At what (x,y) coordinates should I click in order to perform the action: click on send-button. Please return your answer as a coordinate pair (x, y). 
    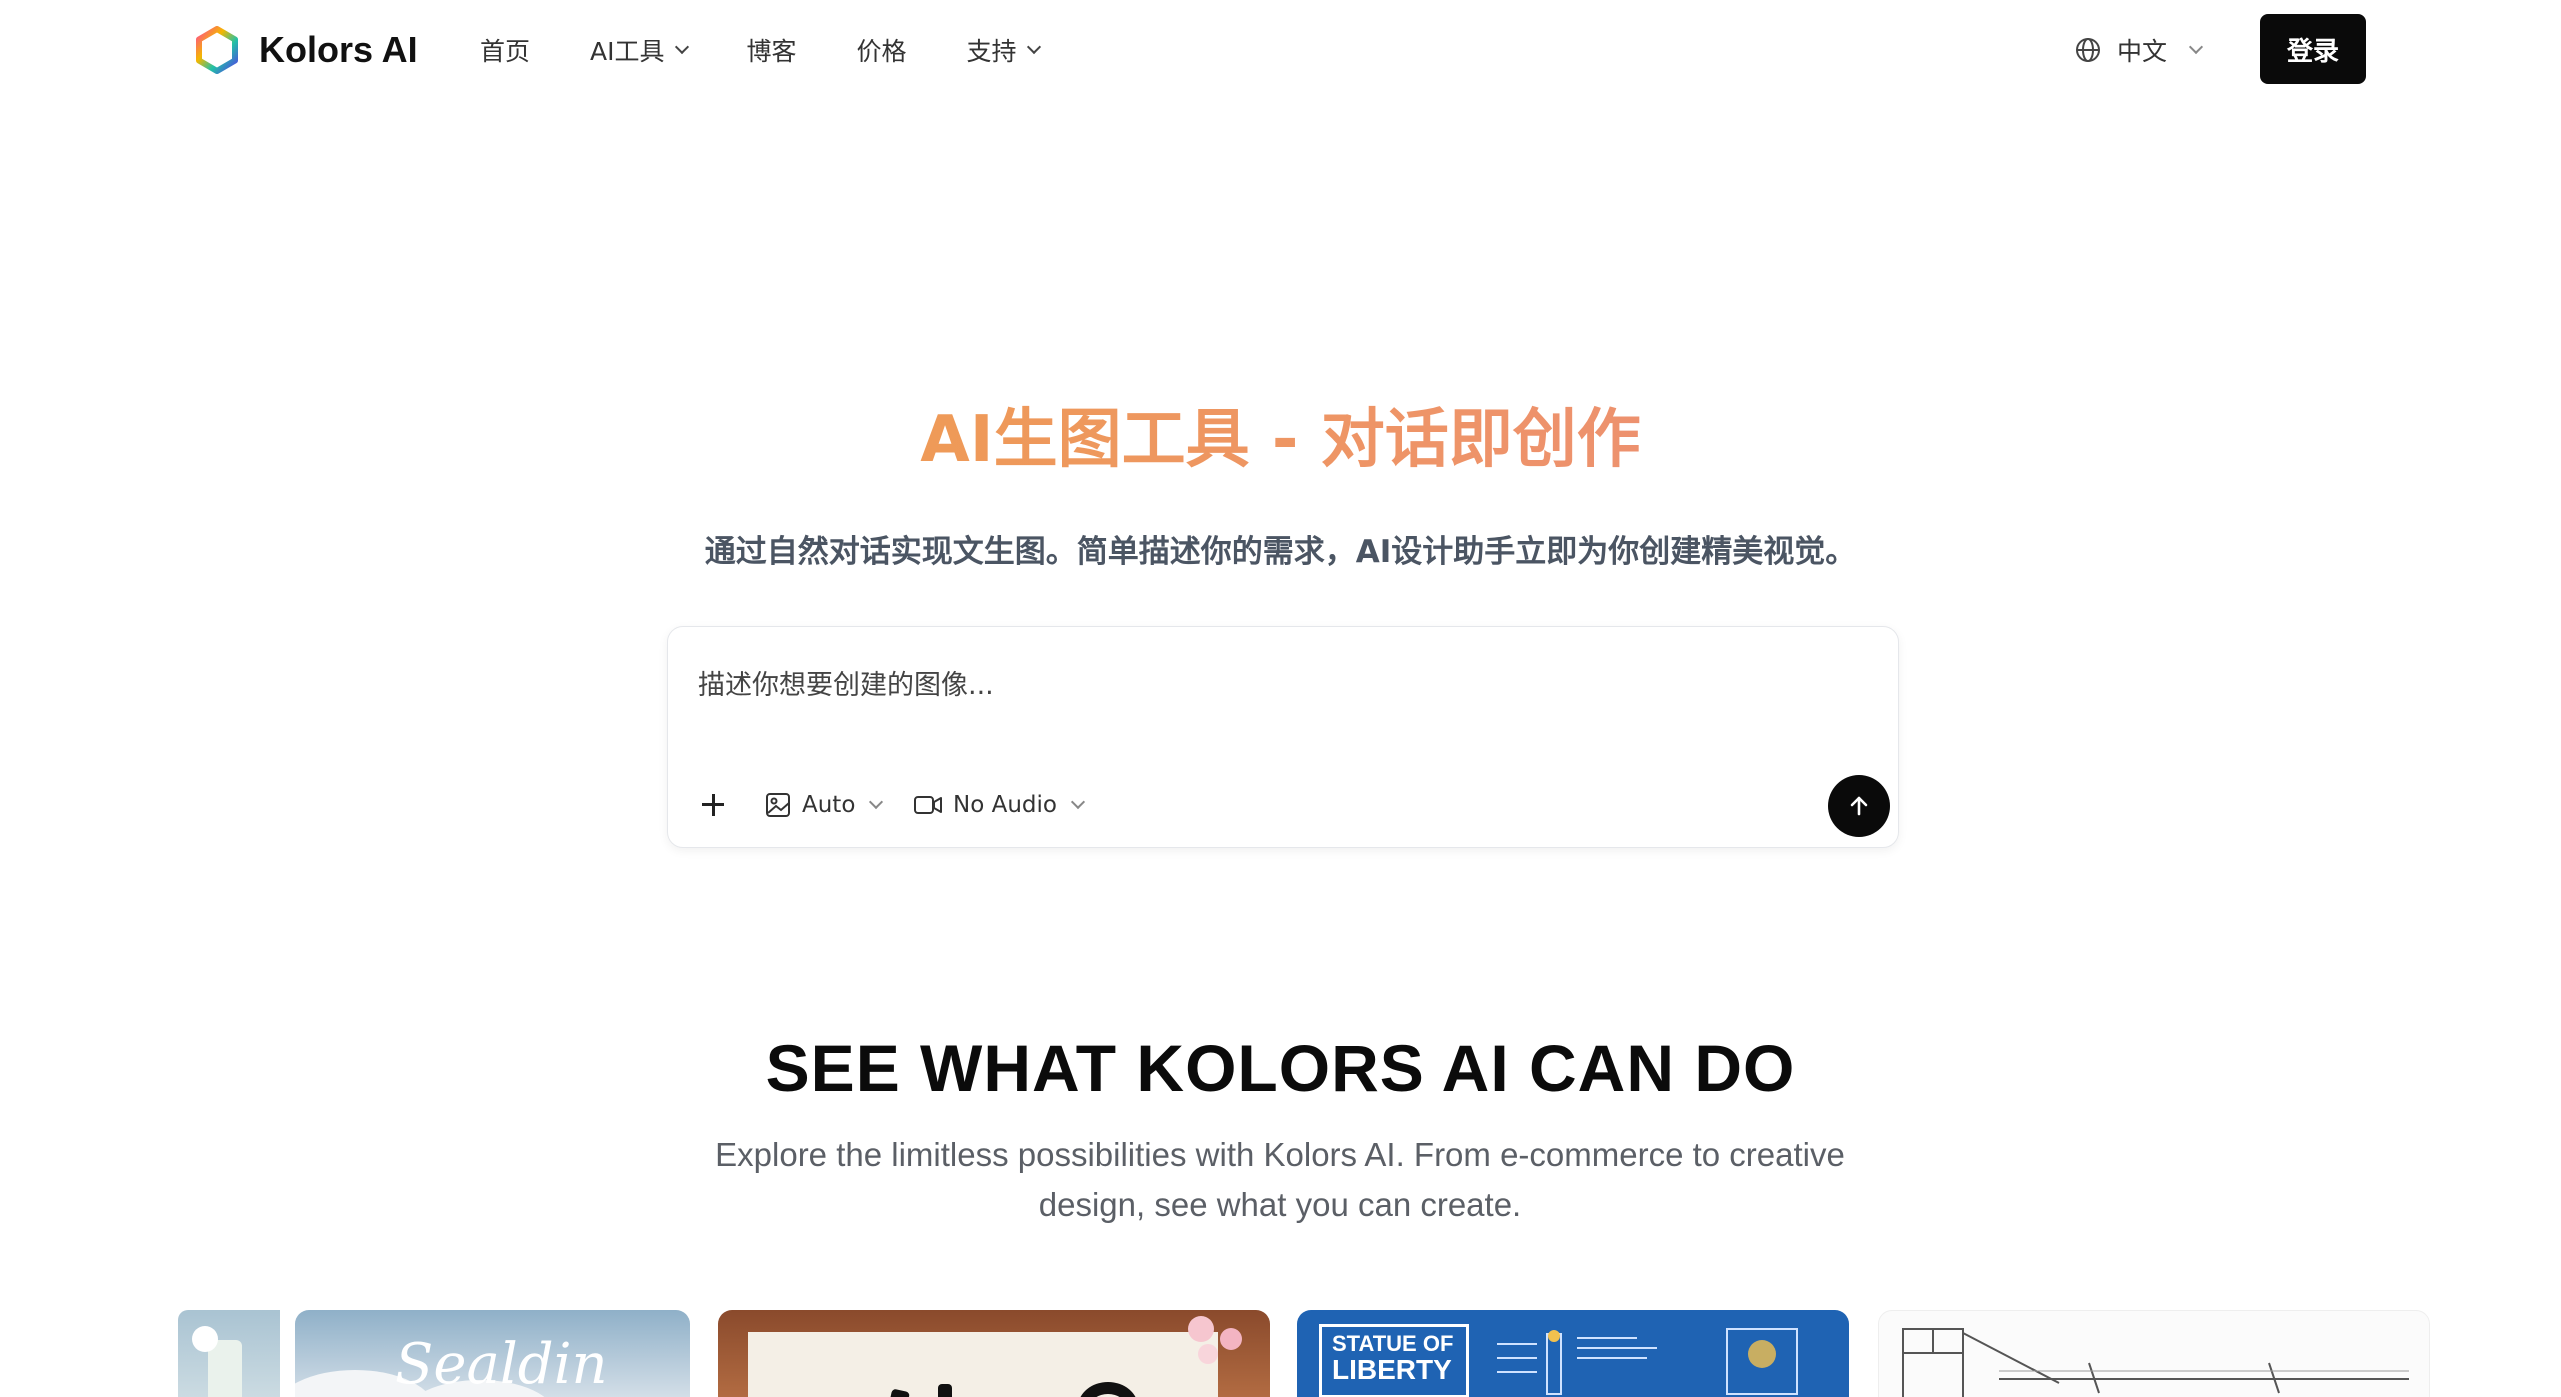
    Looking at the image, I should click on (1859, 806).